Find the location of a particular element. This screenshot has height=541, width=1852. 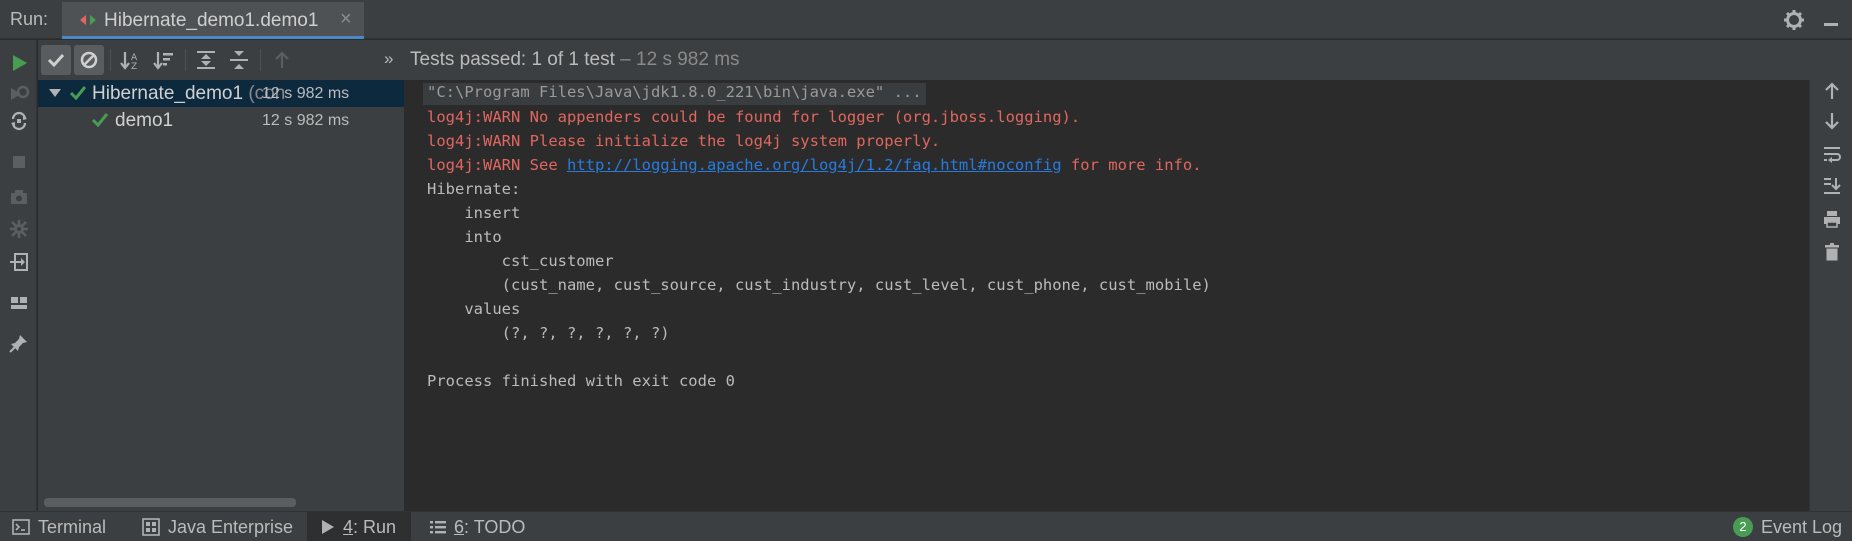

run-label: Run: is located at coordinates (29, 19).